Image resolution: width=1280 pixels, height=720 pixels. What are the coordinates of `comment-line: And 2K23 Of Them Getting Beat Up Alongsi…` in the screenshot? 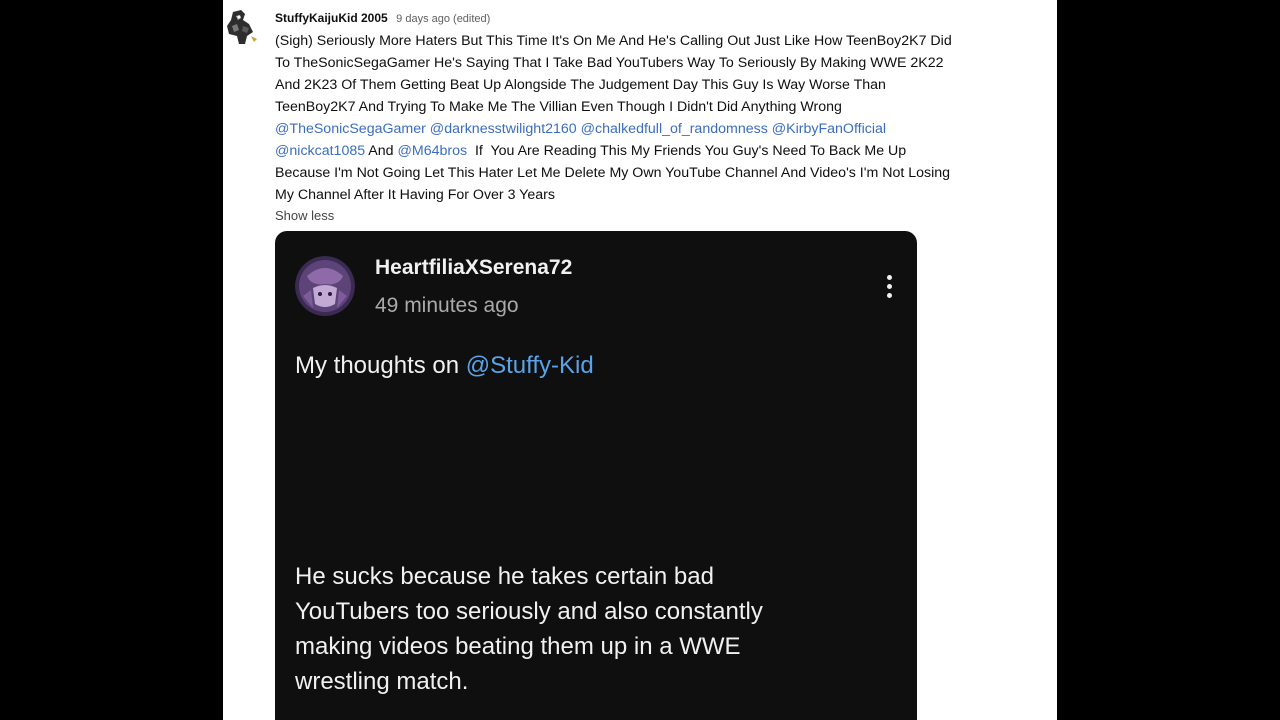 It's located at (580, 85).